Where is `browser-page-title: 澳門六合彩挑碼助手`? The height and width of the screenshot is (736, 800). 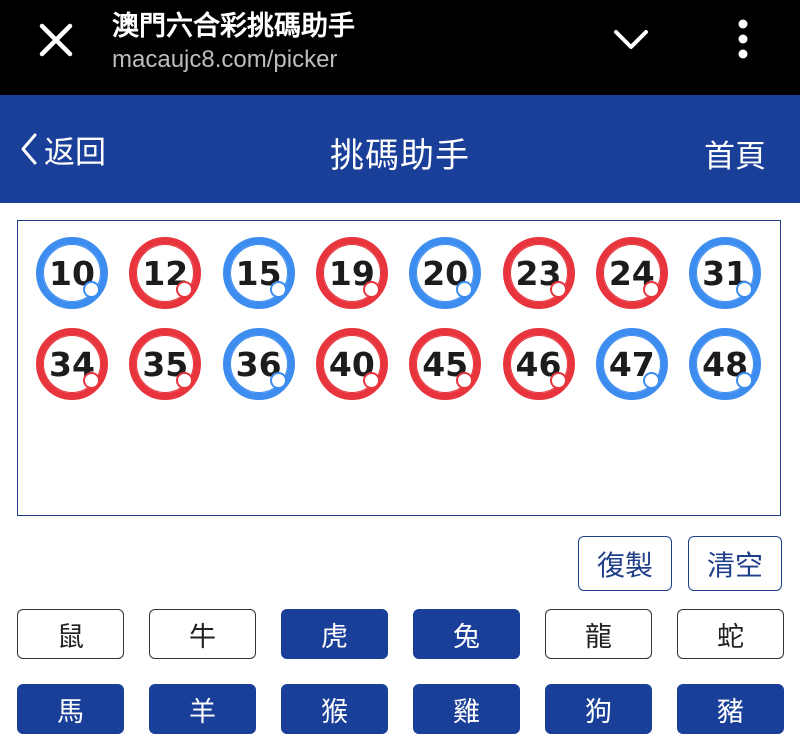
browser-page-title: 澳門六合彩挑碼助手 is located at coordinates (233, 26).